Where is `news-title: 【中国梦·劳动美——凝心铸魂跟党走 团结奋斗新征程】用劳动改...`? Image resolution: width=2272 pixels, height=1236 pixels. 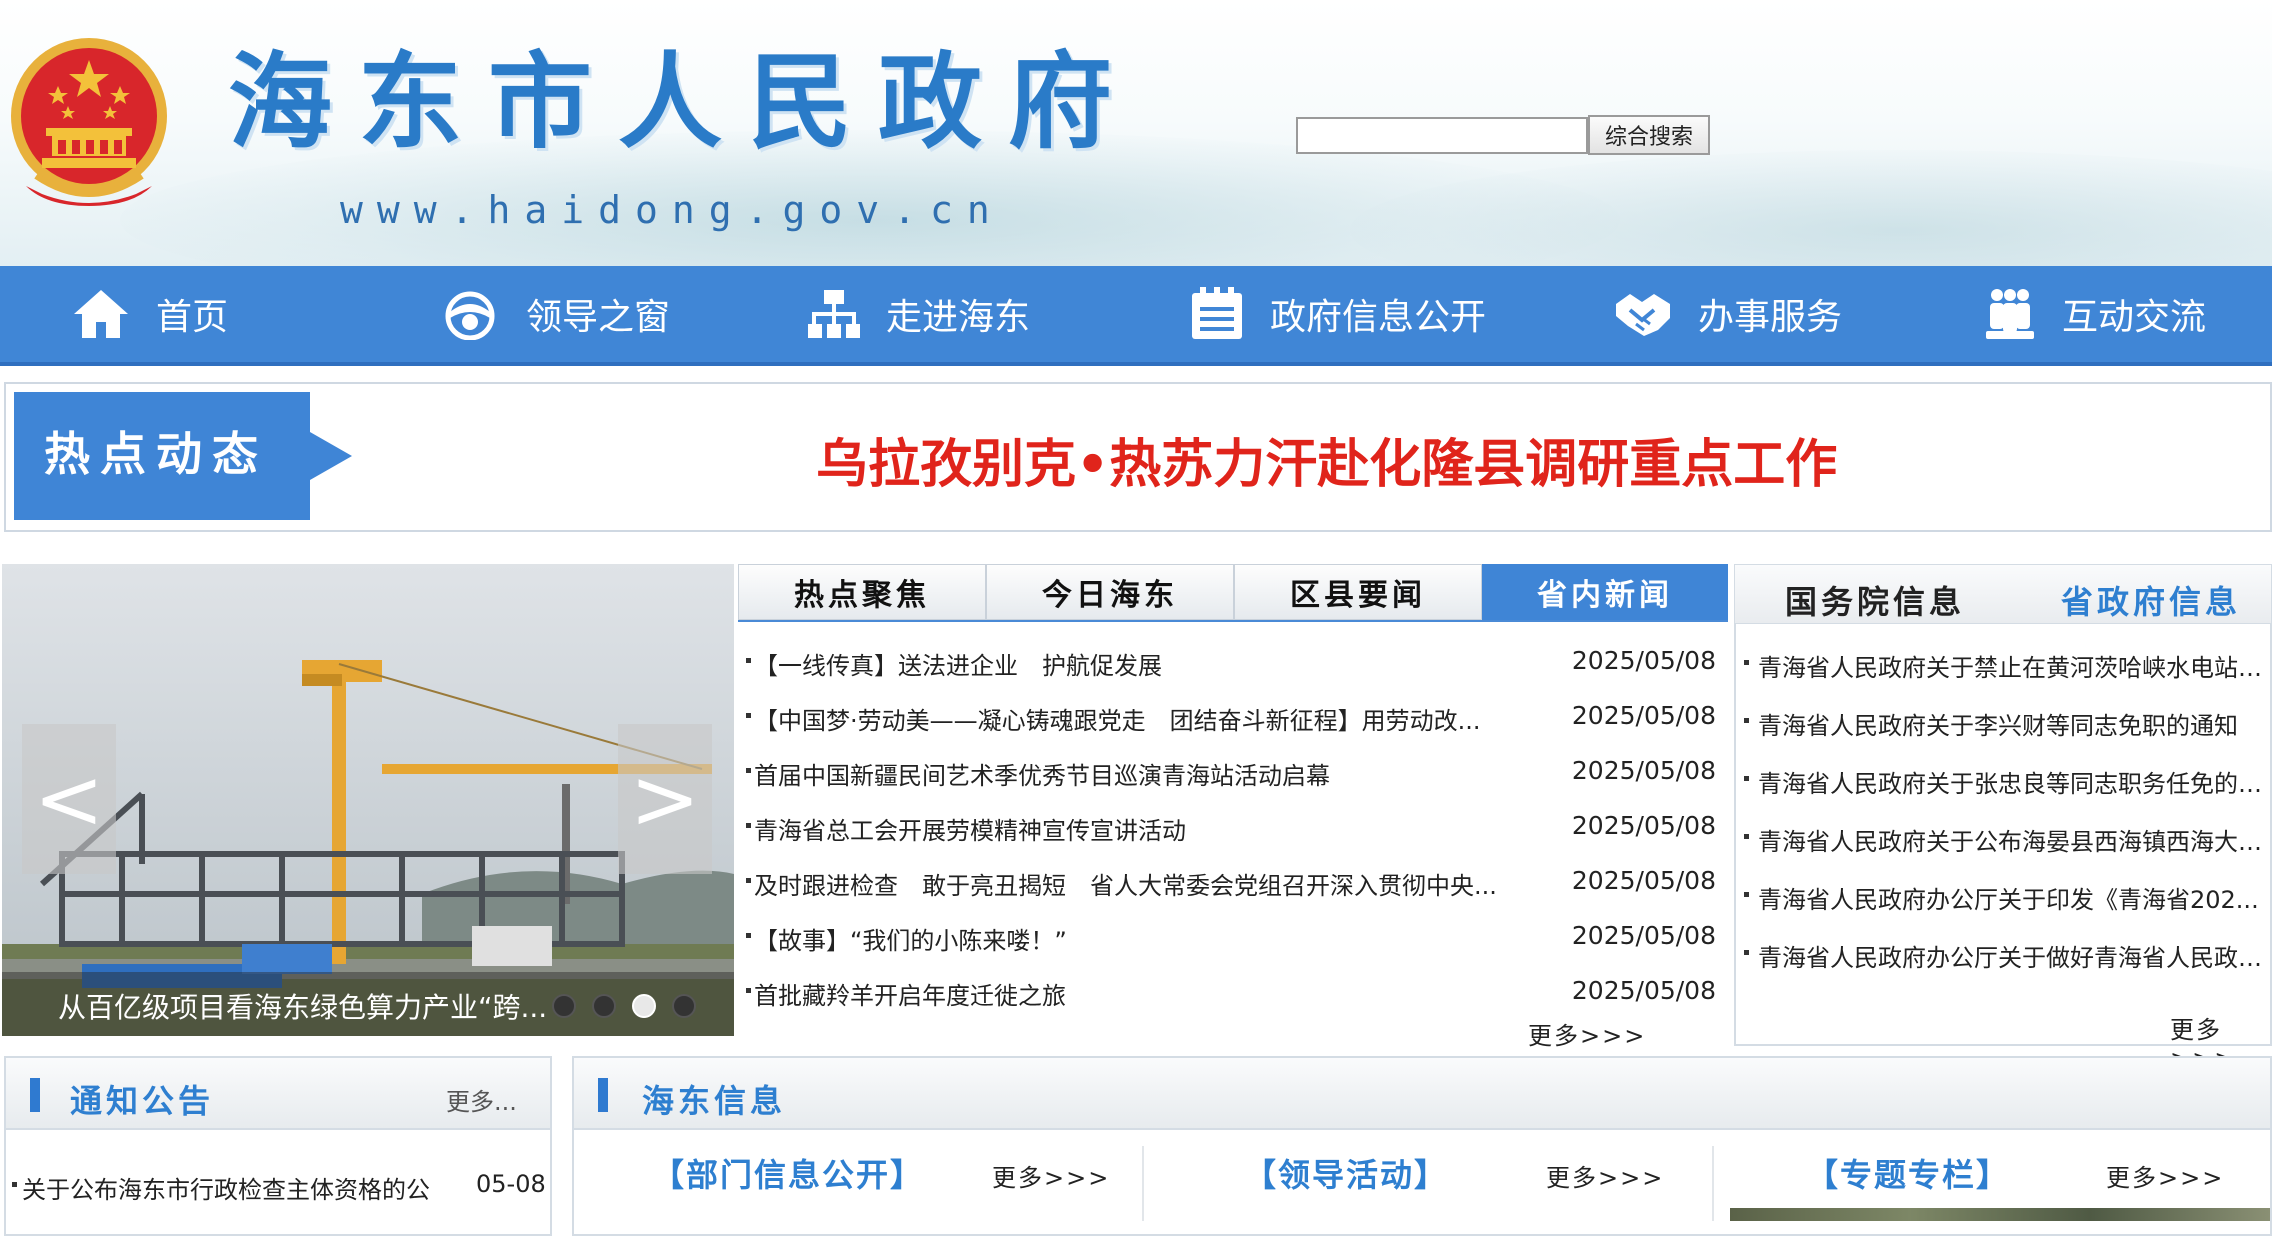 news-title: 【中国梦·劳动美——凝心铸魂跟党走 团结奋斗新征程】用劳动改... is located at coordinates (1134, 718).